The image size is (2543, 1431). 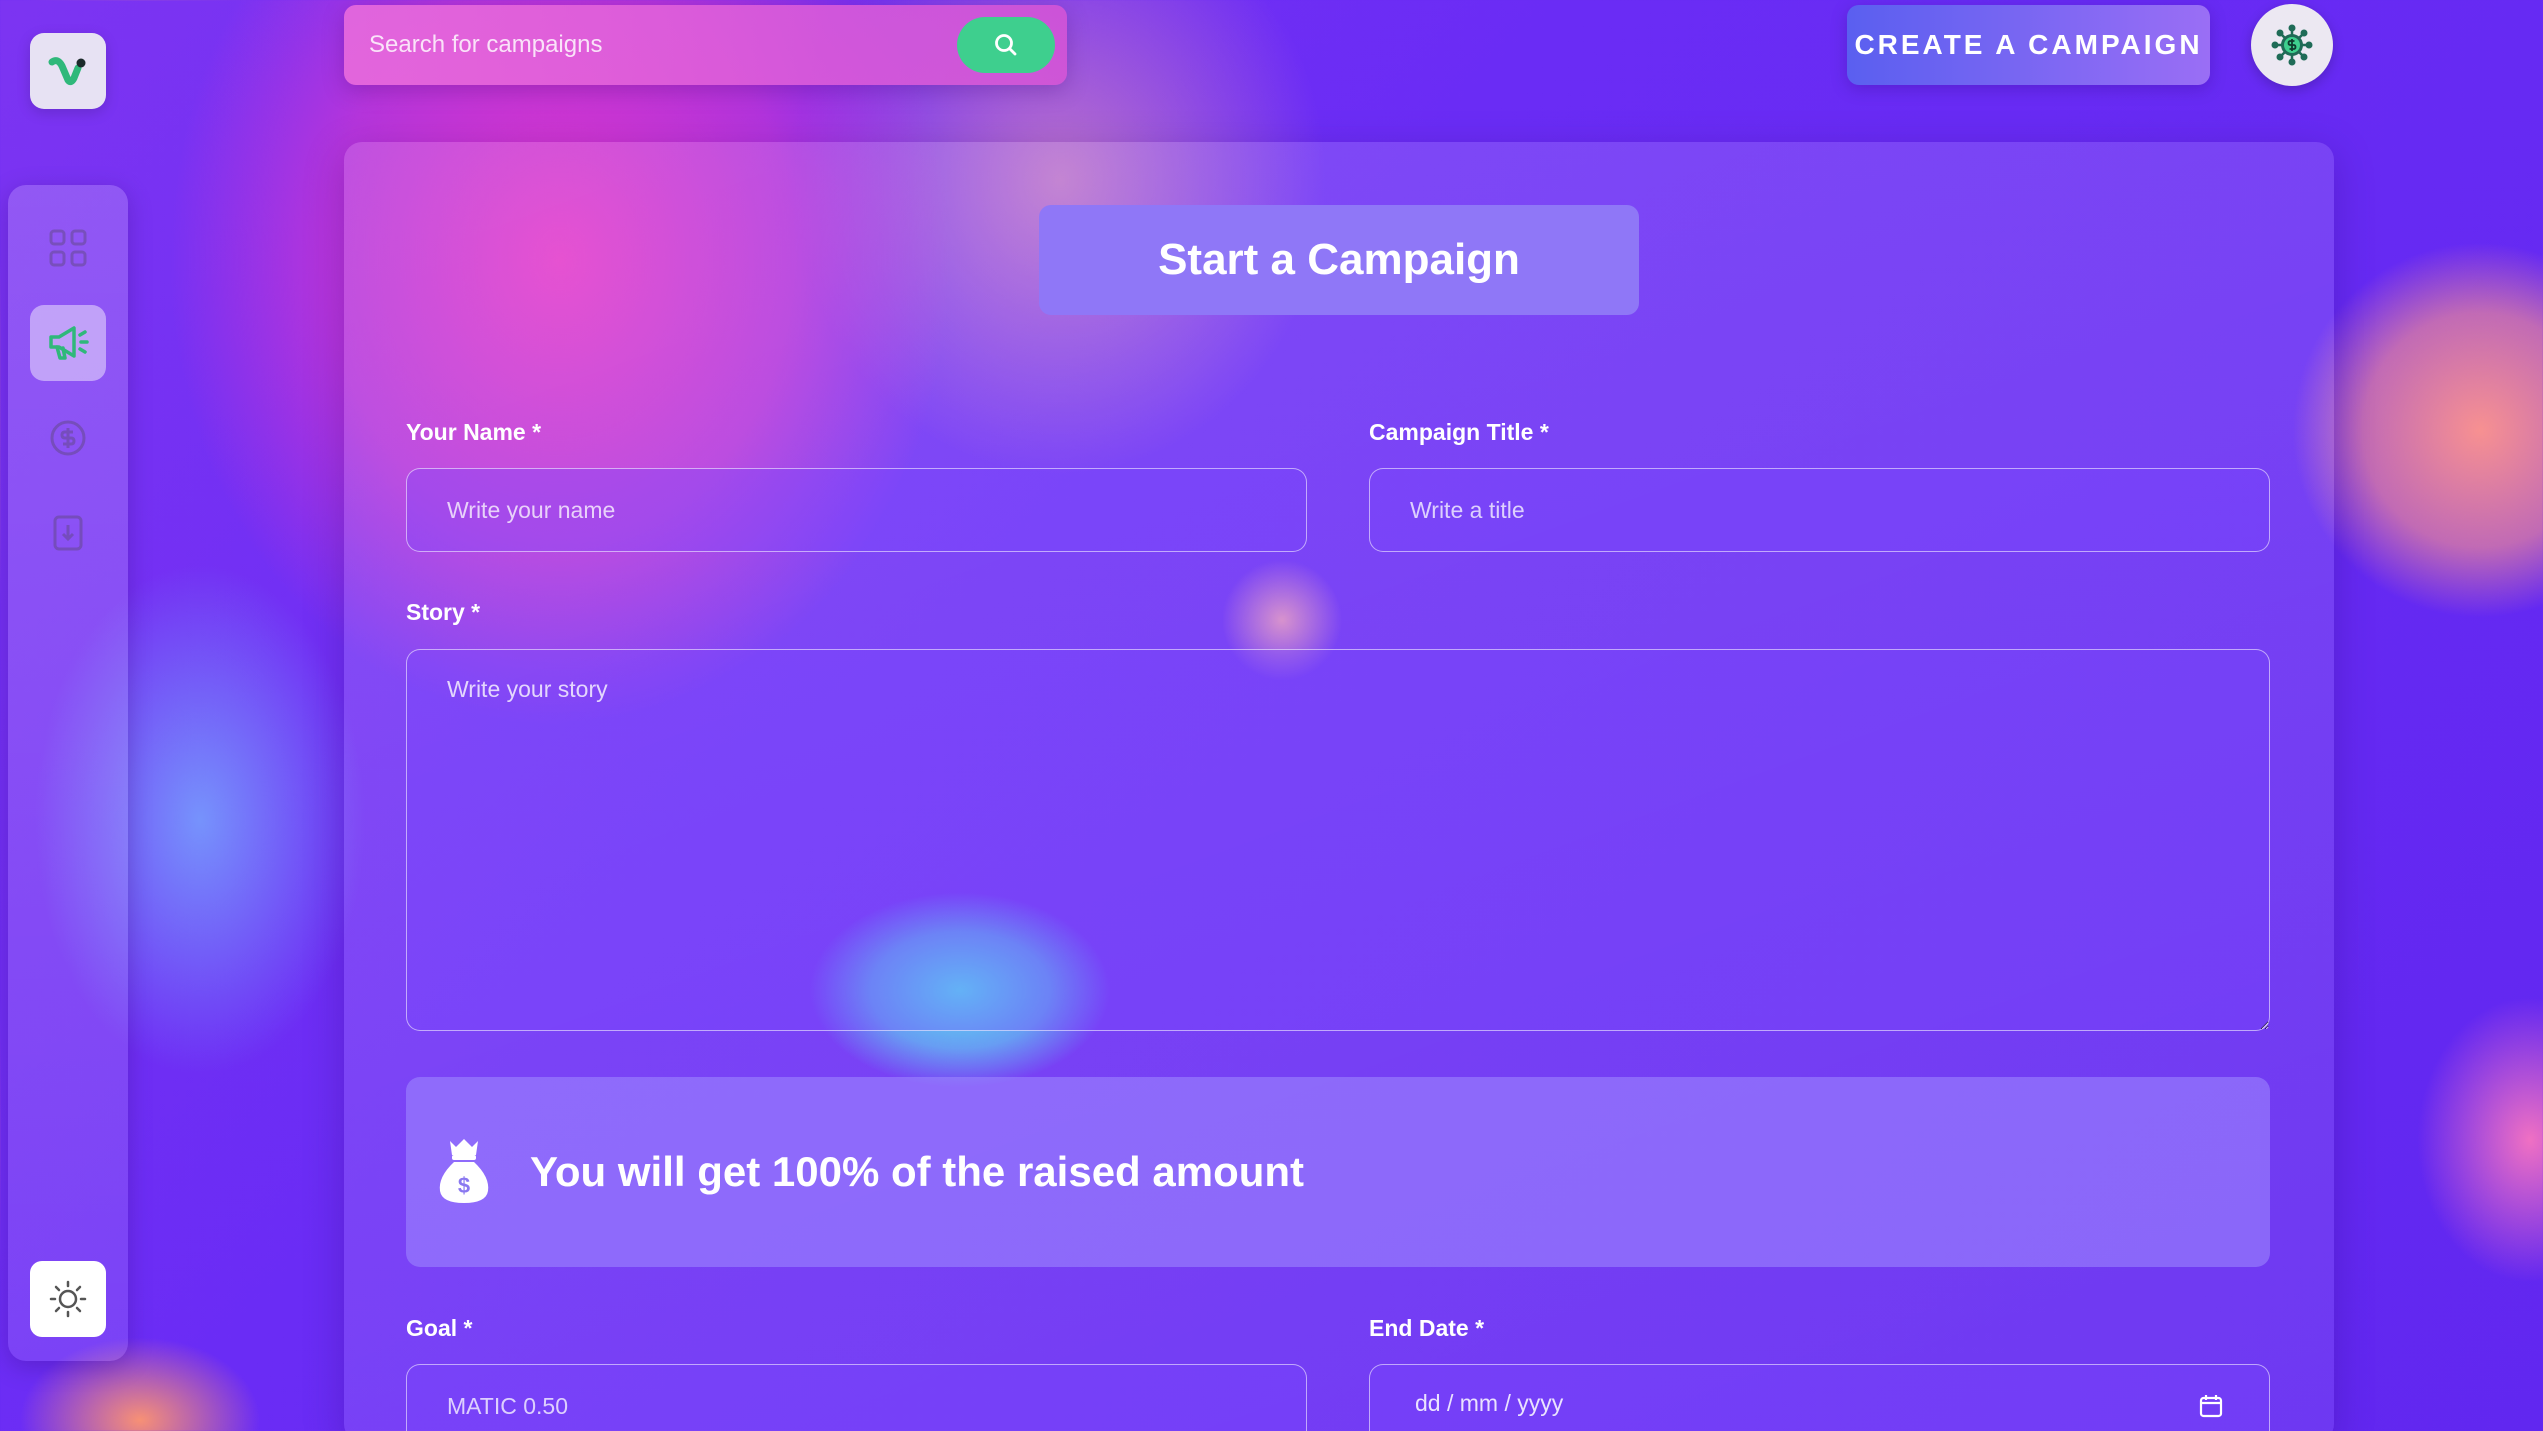 I want to click on sidebar-item-payments, so click(x=68, y=438).